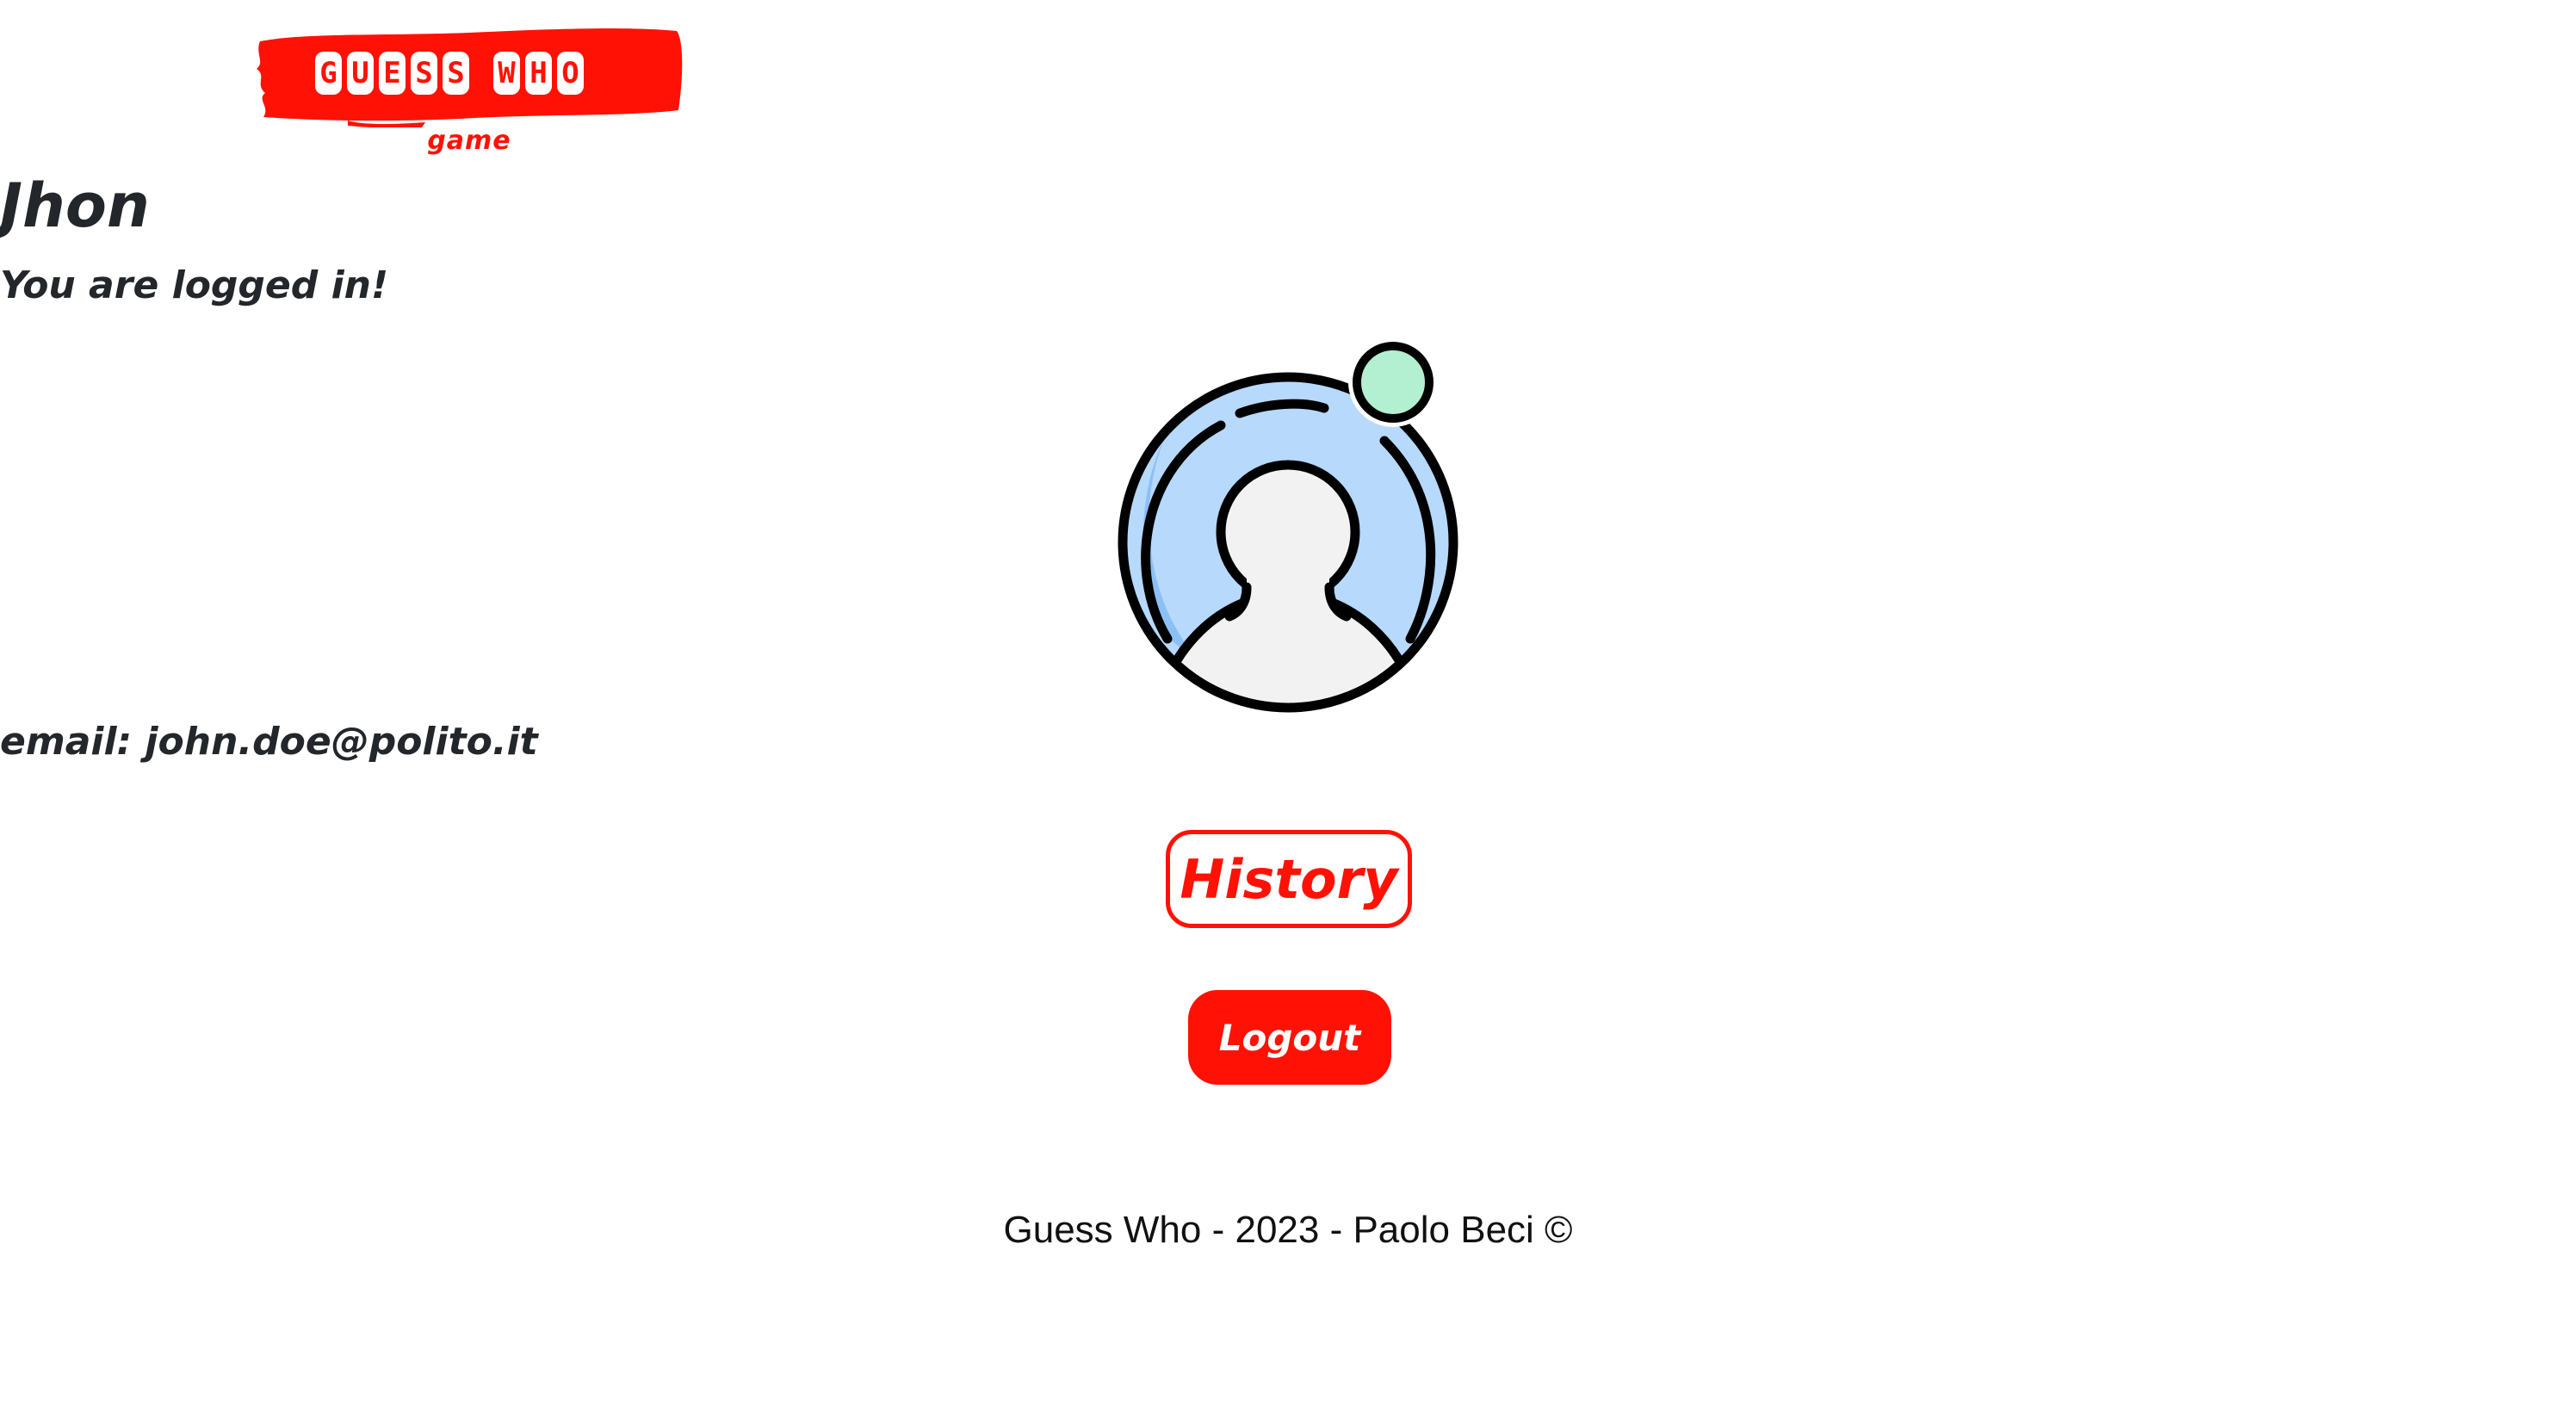 This screenshot has width=2576, height=1405. What do you see at coordinates (1289, 879) in the screenshot?
I see `history-button: History` at bounding box center [1289, 879].